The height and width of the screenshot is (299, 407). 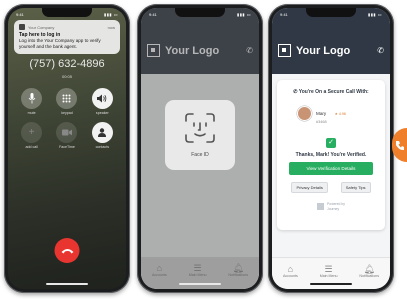 What do you see at coordinates (284, 50) in the screenshot?
I see `logo-icon` at bounding box center [284, 50].